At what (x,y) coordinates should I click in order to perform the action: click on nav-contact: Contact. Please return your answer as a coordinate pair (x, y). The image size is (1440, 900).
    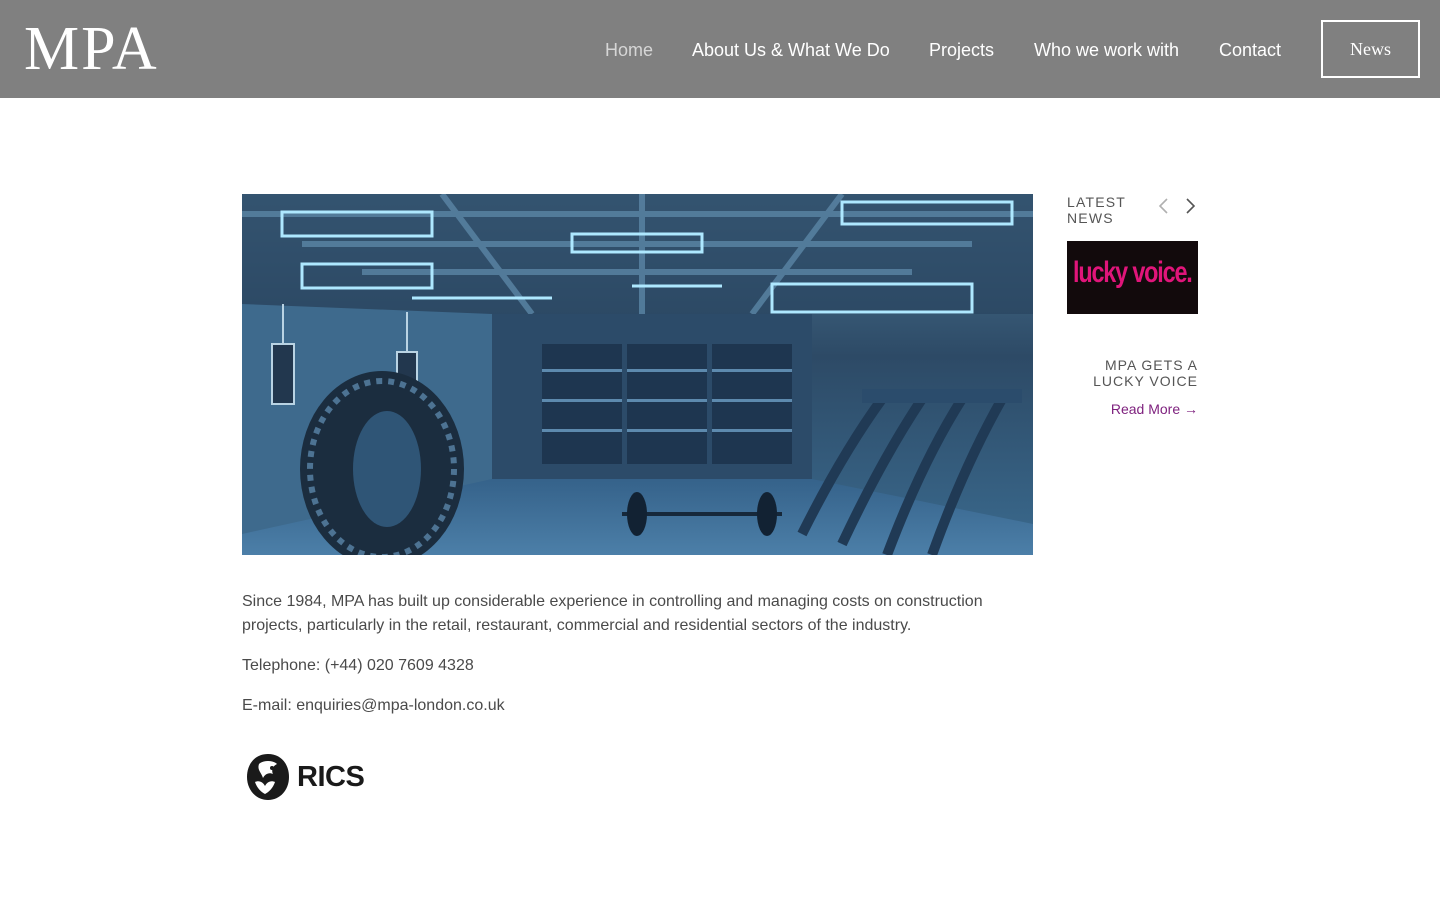
    Looking at the image, I should click on (1250, 50).